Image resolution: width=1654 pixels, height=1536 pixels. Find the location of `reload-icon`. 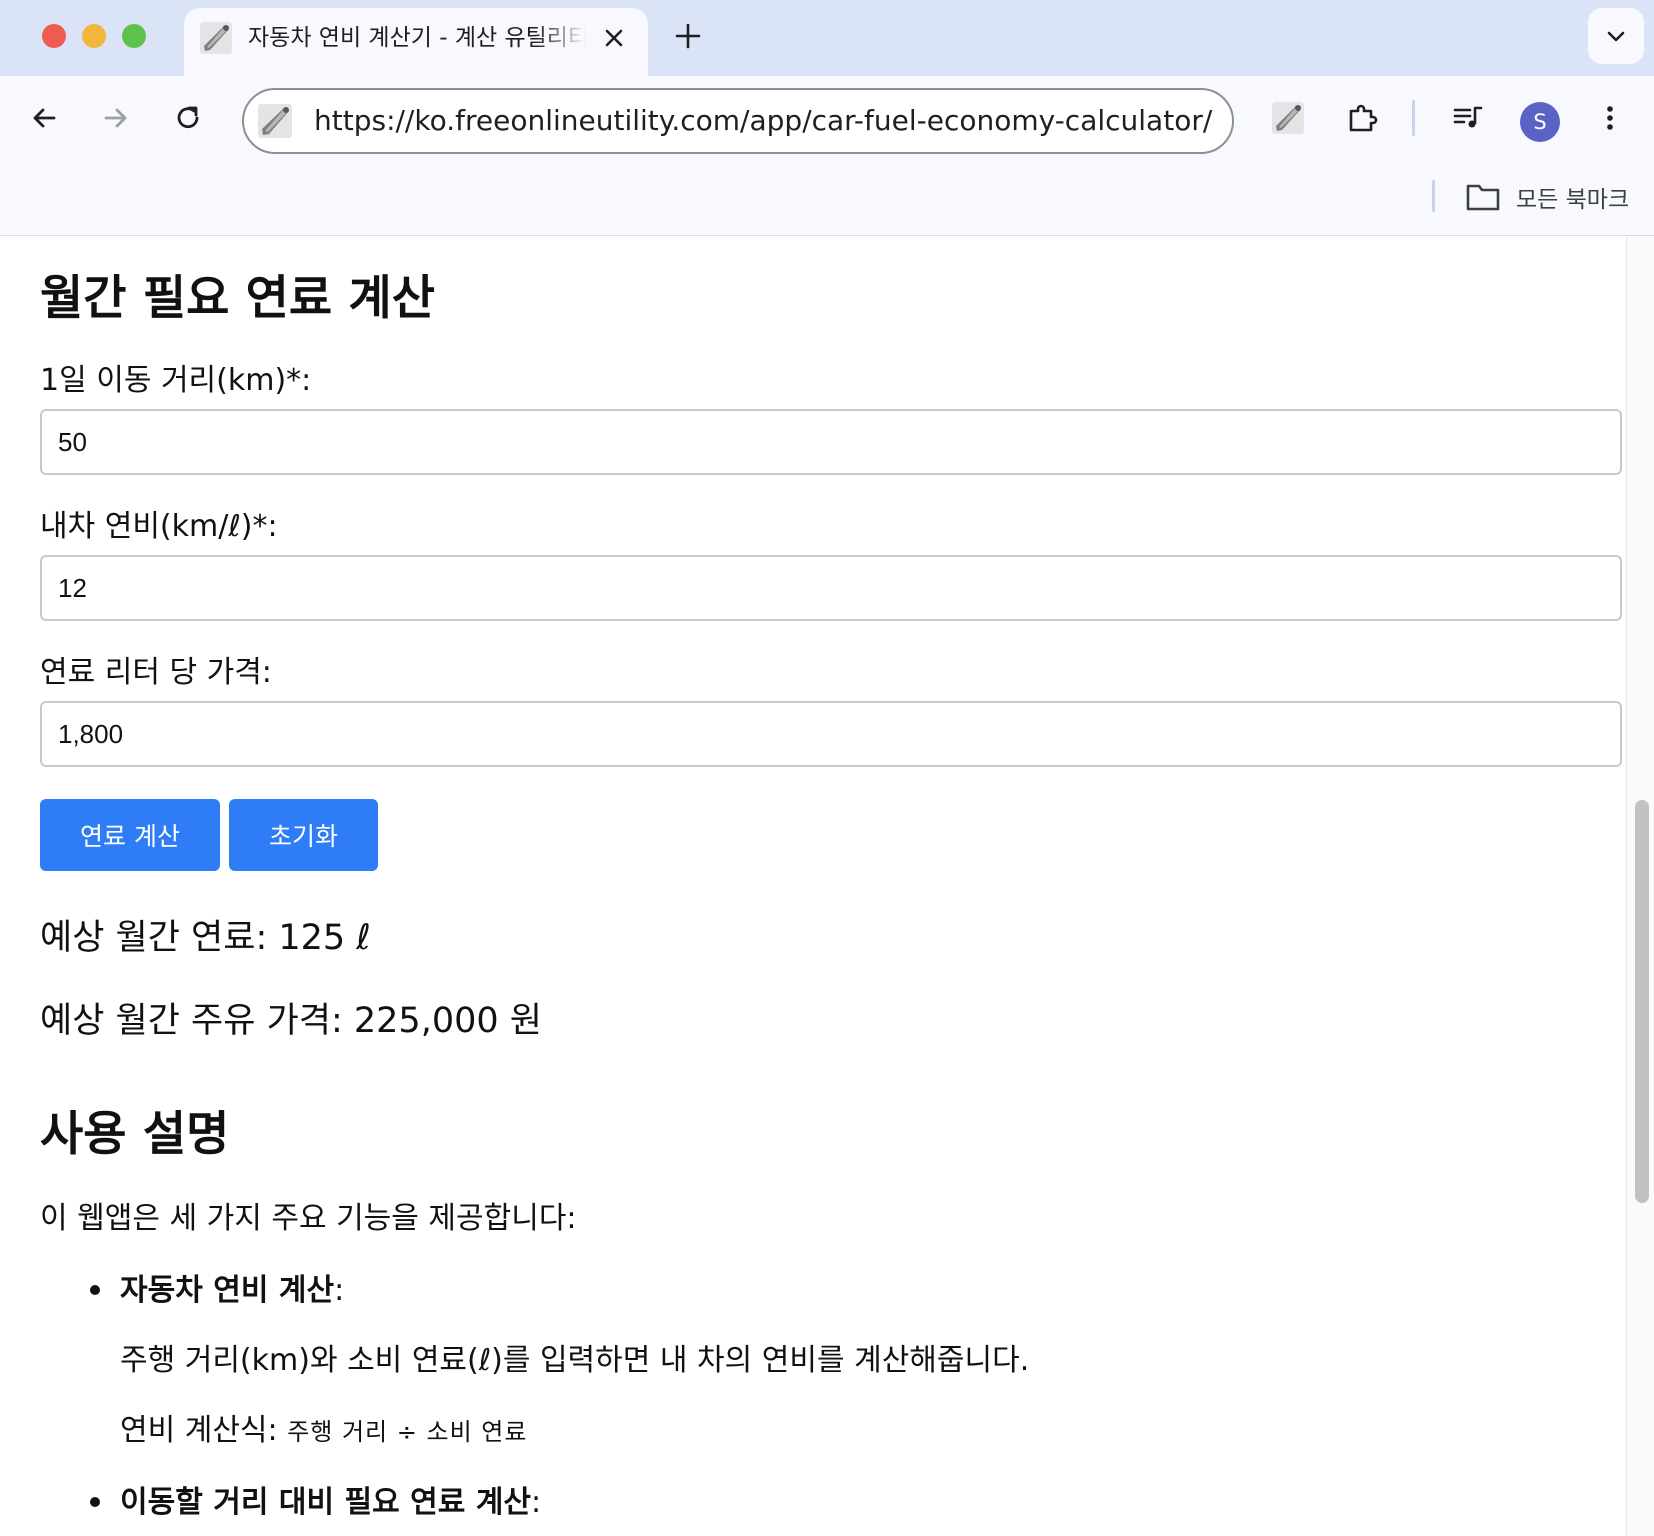

reload-icon is located at coordinates (188, 117).